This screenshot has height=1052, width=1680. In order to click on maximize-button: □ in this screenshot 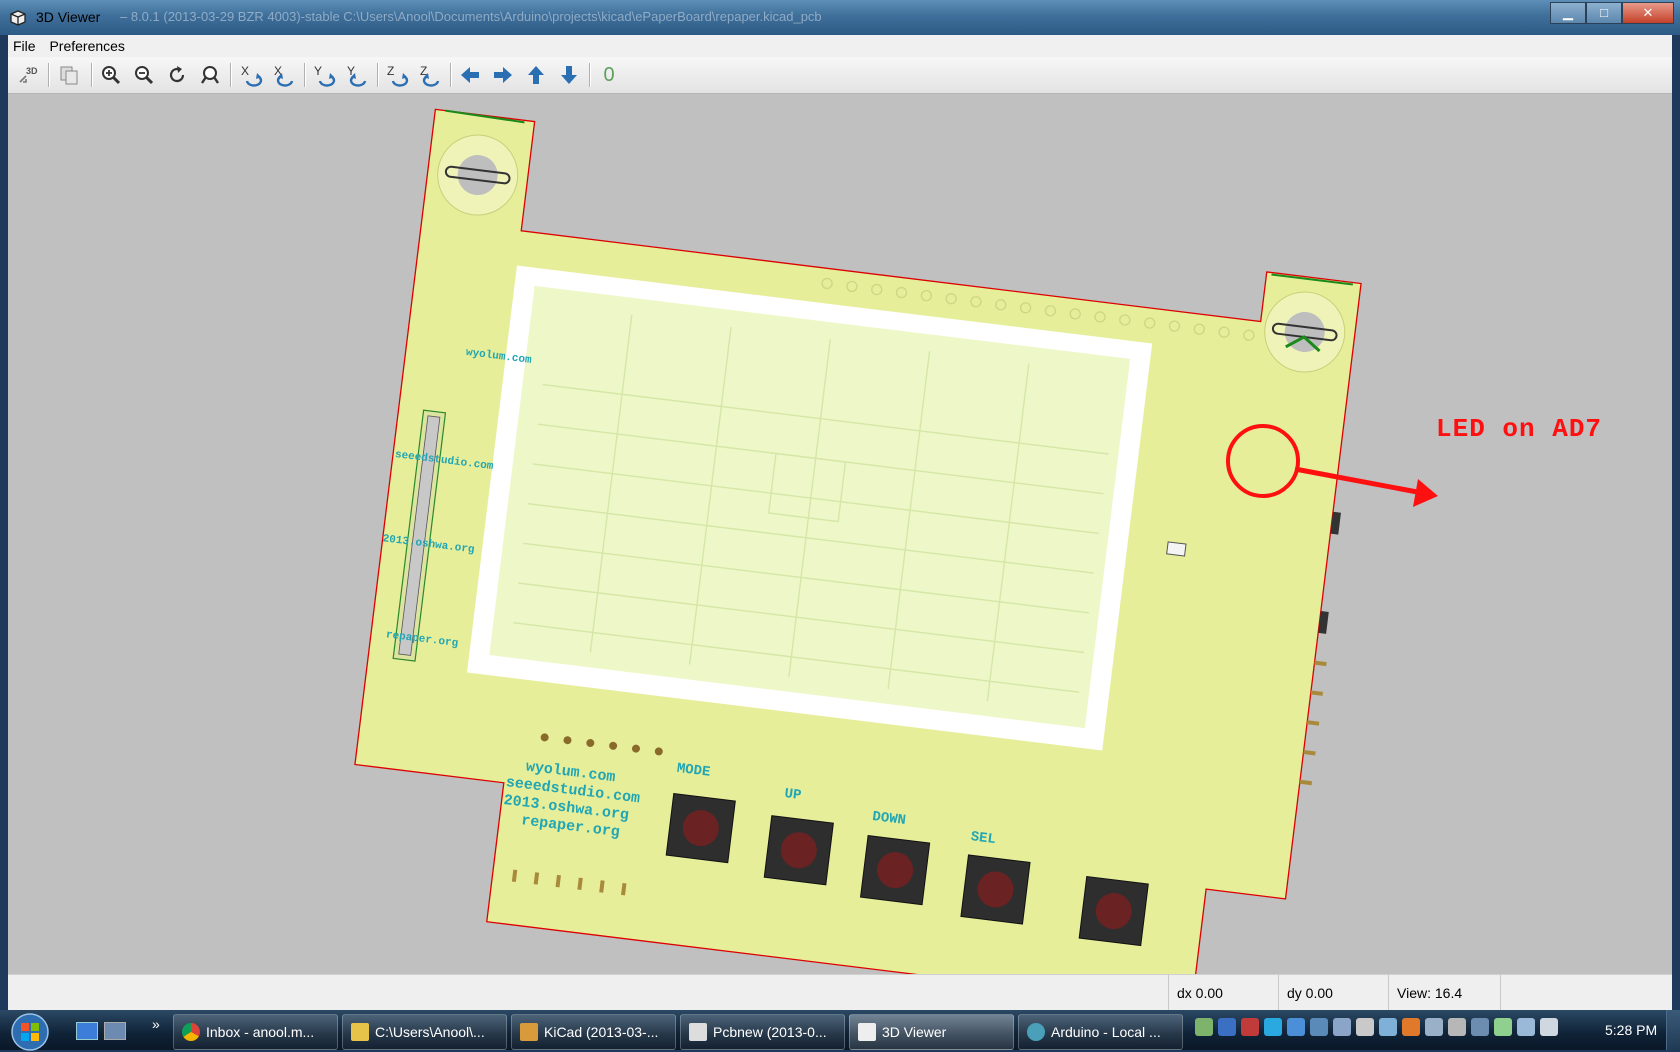, I will do `click(1604, 13)`.